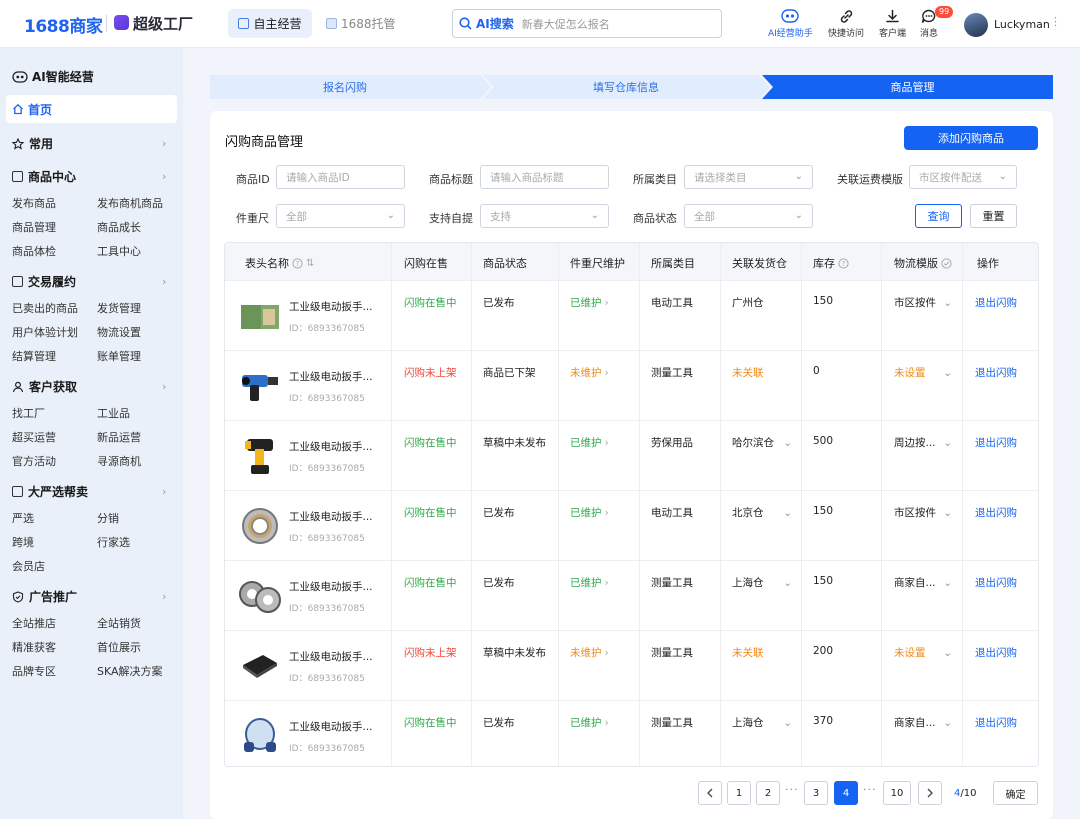 Image resolution: width=1080 pixels, height=819 pixels. I want to click on sidebar-item: 新品运营, so click(119, 437).